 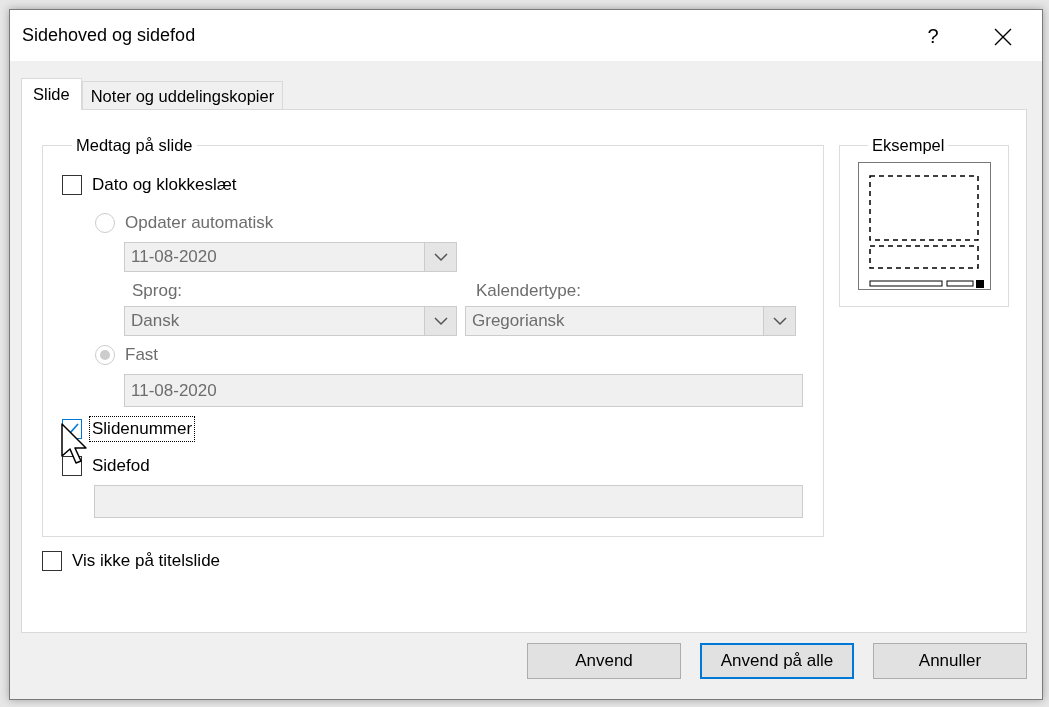 I want to click on radio-label: Fast, so click(x=142, y=355).